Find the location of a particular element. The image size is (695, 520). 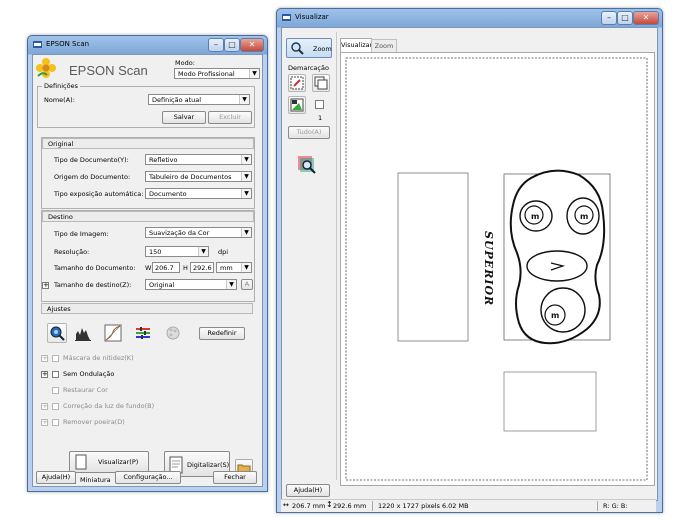

marquee-label: Demarcação is located at coordinates (308, 68).